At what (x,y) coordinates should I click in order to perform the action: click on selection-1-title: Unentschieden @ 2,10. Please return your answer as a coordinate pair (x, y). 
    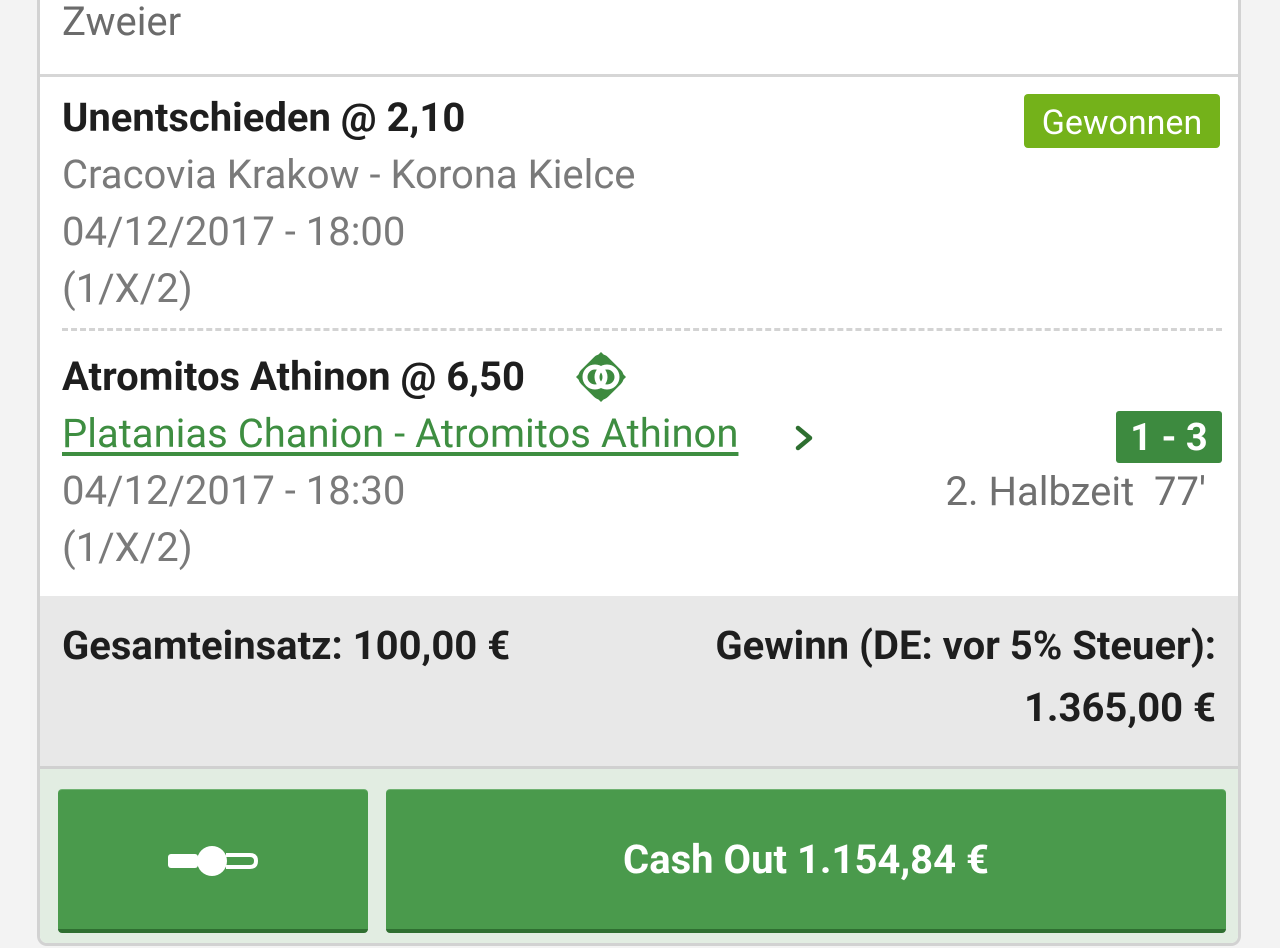
    Looking at the image, I should click on (264, 117).